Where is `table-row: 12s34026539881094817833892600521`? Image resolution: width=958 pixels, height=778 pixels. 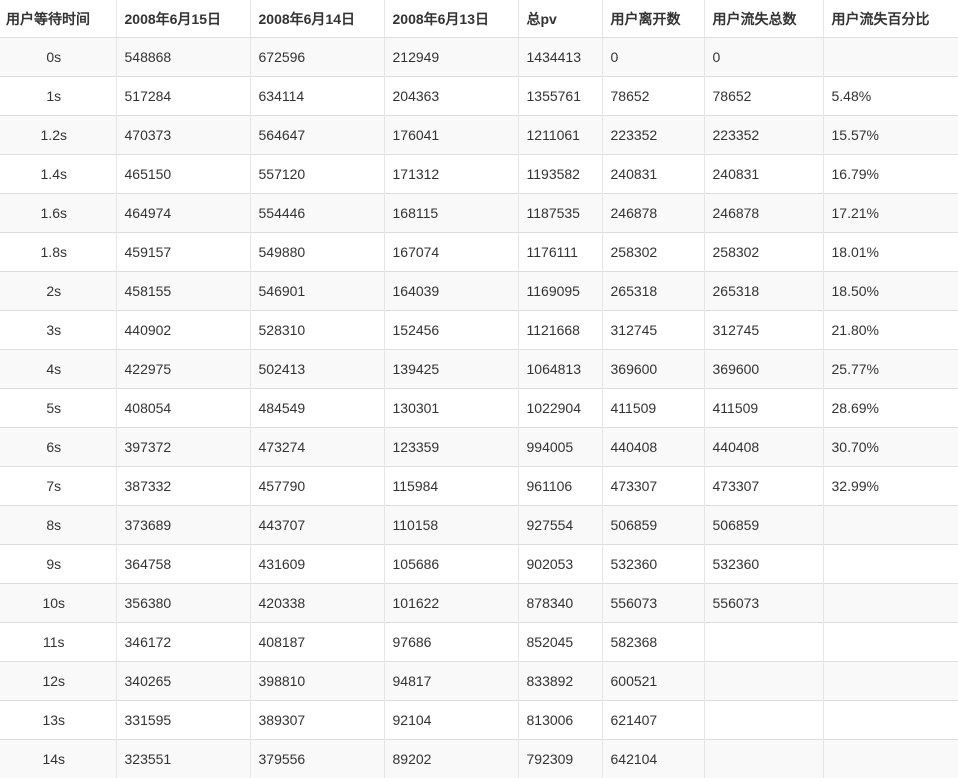 table-row: 12s34026539881094817833892600521 is located at coordinates (479, 681).